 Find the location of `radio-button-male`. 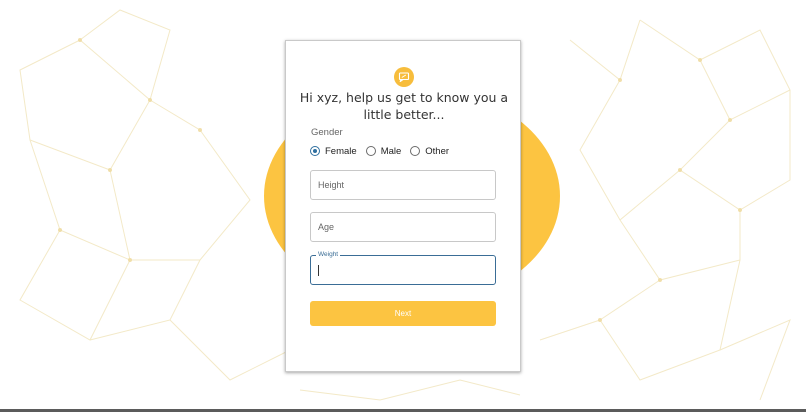

radio-button-male is located at coordinates (370, 151).